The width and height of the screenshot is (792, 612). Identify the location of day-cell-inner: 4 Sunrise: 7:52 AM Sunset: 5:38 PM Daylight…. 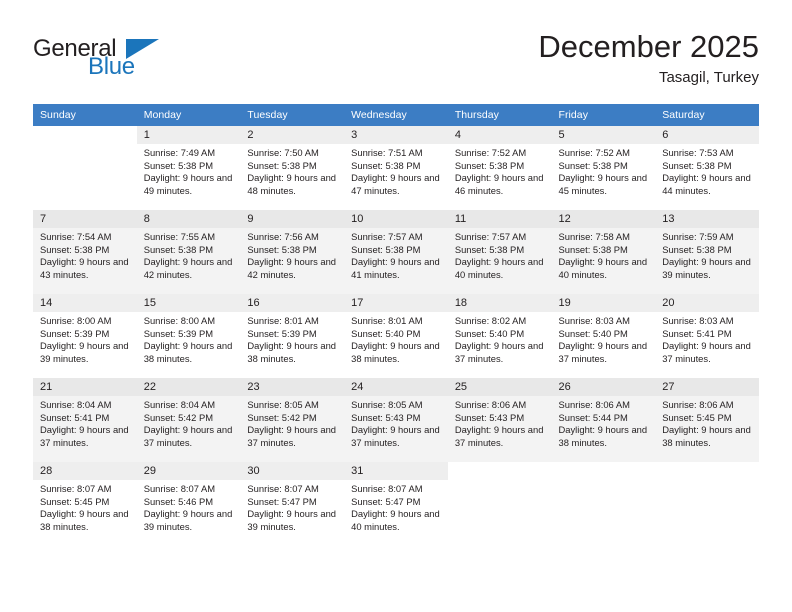
(499, 168).